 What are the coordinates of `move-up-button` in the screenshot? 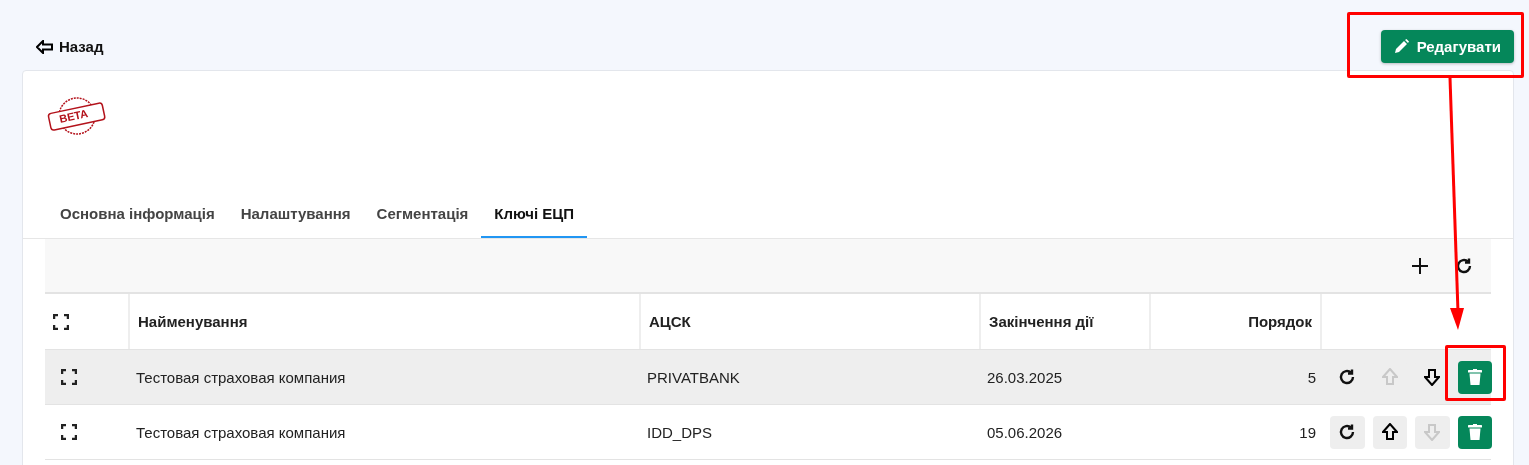 It's located at (1389, 432).